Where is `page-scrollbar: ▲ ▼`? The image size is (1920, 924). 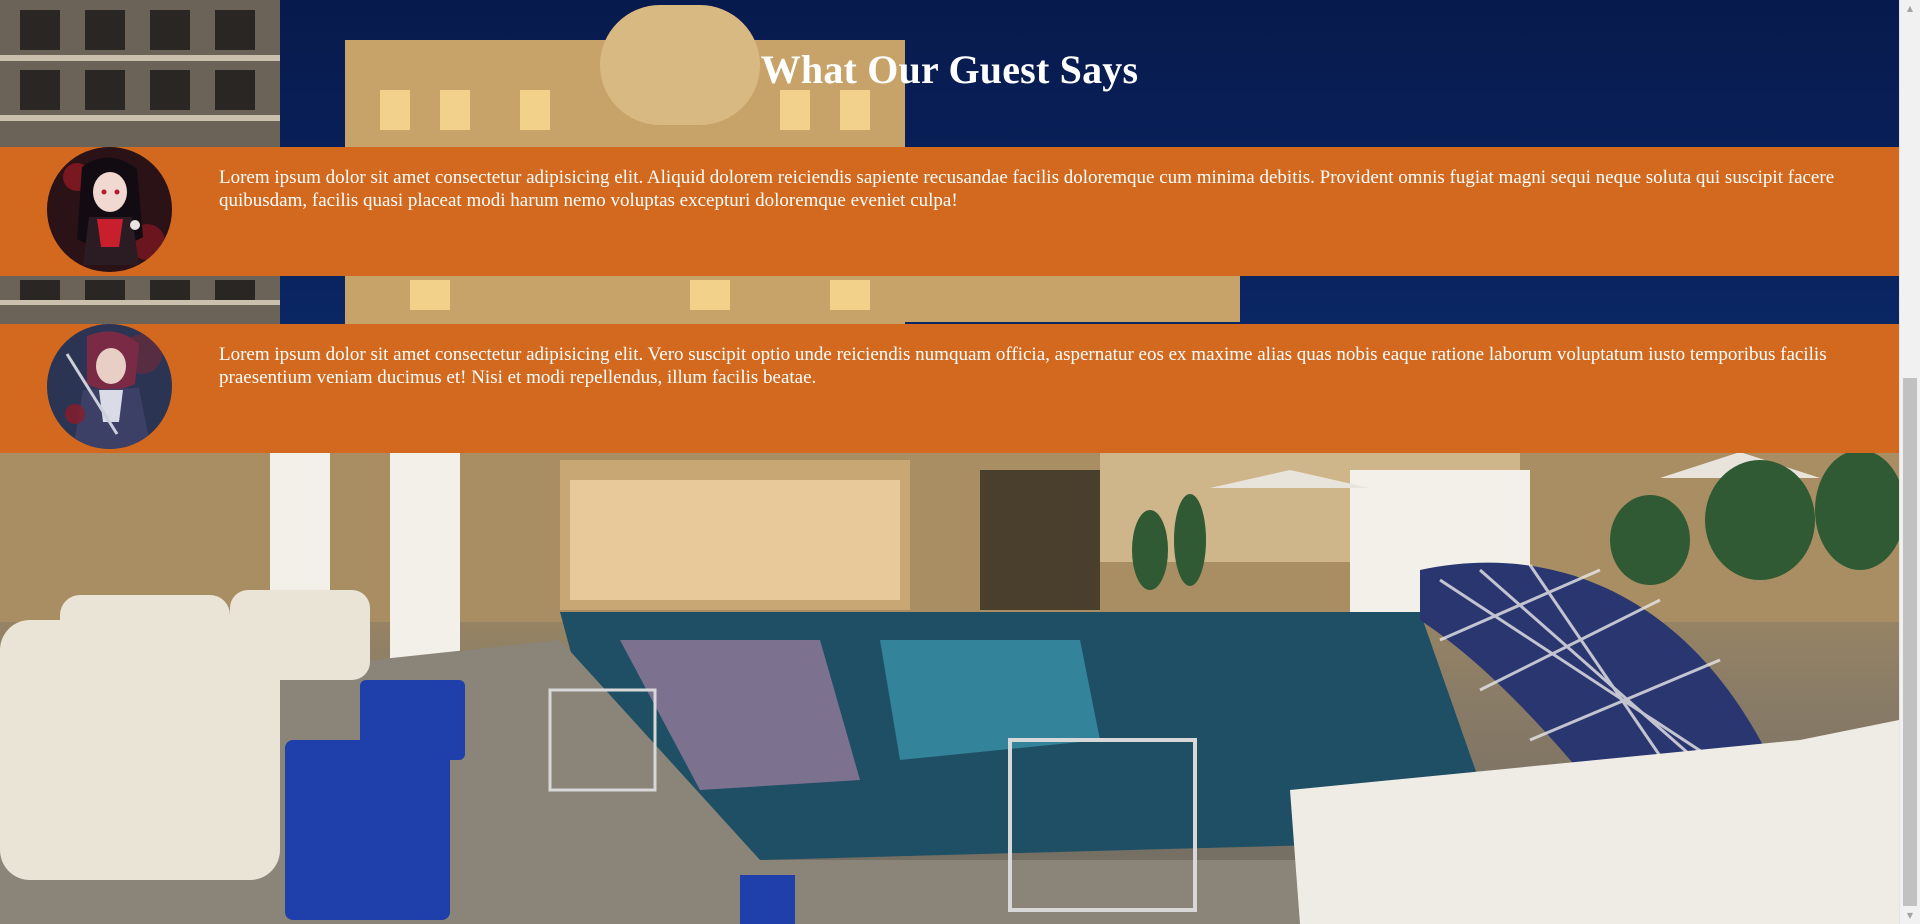
page-scrollbar: ▲ ▼ is located at coordinates (1909, 462).